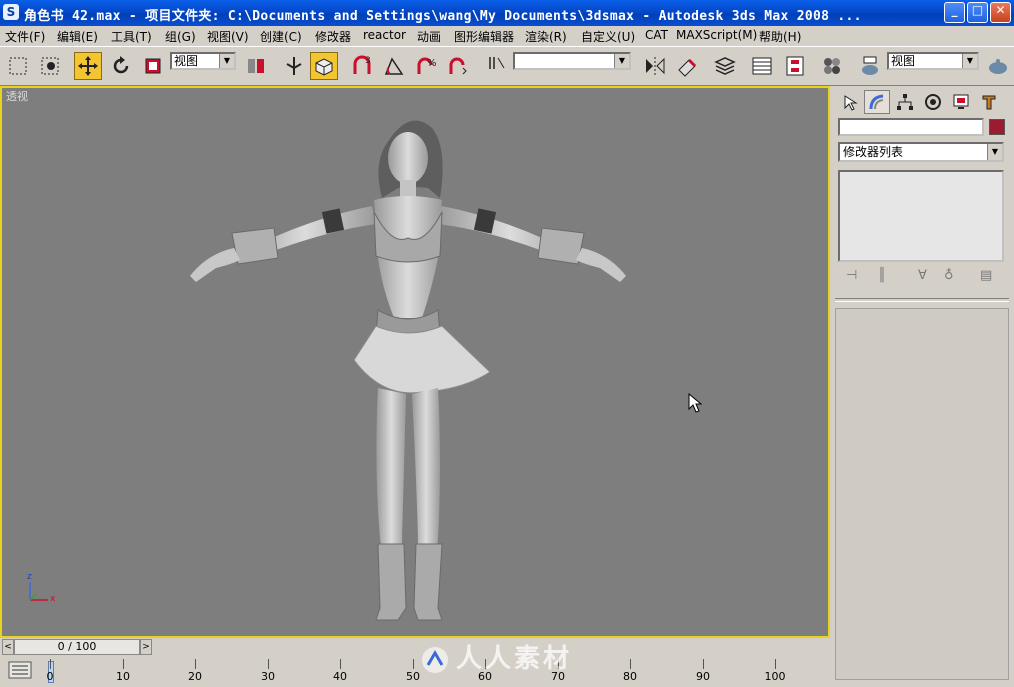 The width and height of the screenshot is (1014, 687). Describe the element at coordinates (977, 12) in the screenshot. I see `maximize-button: □` at that location.